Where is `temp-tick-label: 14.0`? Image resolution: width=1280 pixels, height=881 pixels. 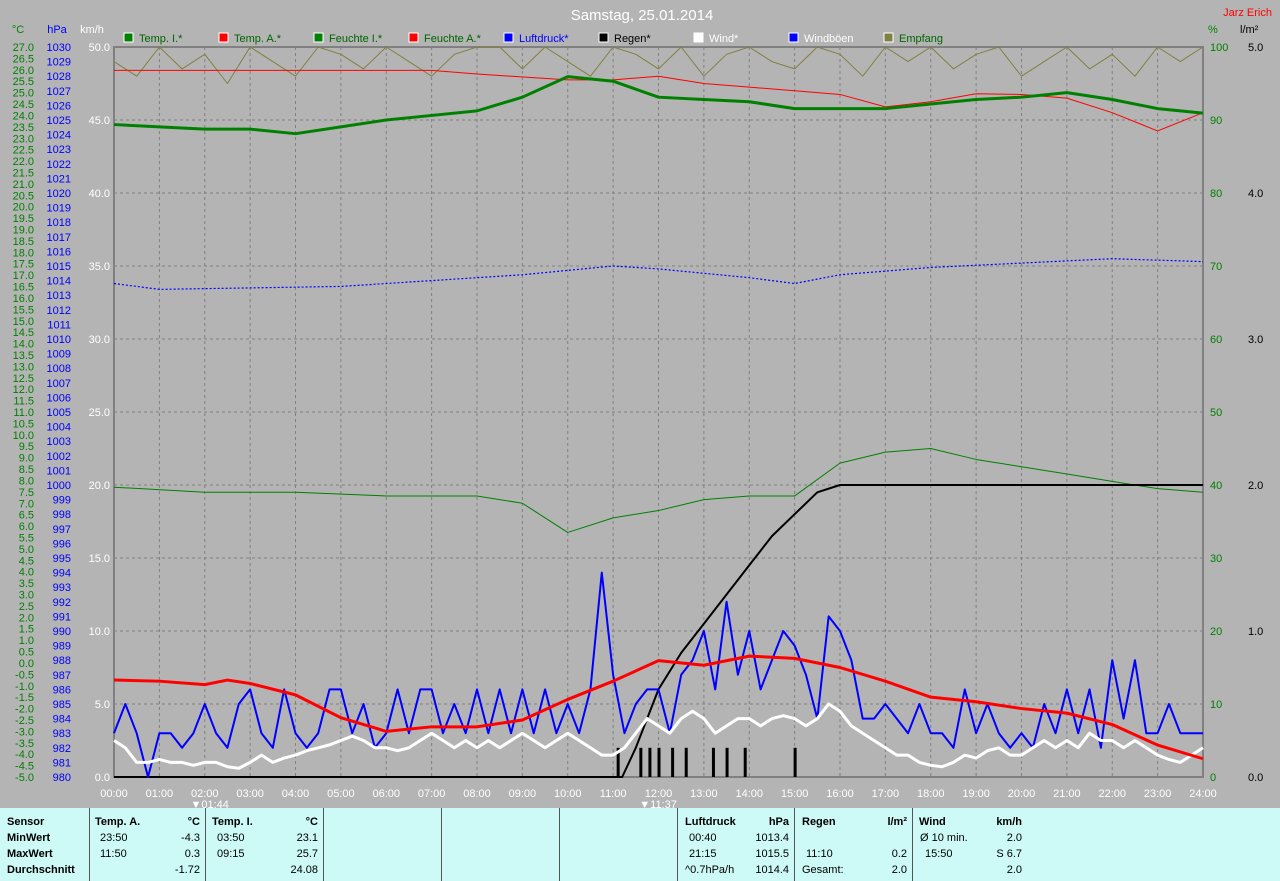
temp-tick-label: 14.0 is located at coordinates (23, 345).